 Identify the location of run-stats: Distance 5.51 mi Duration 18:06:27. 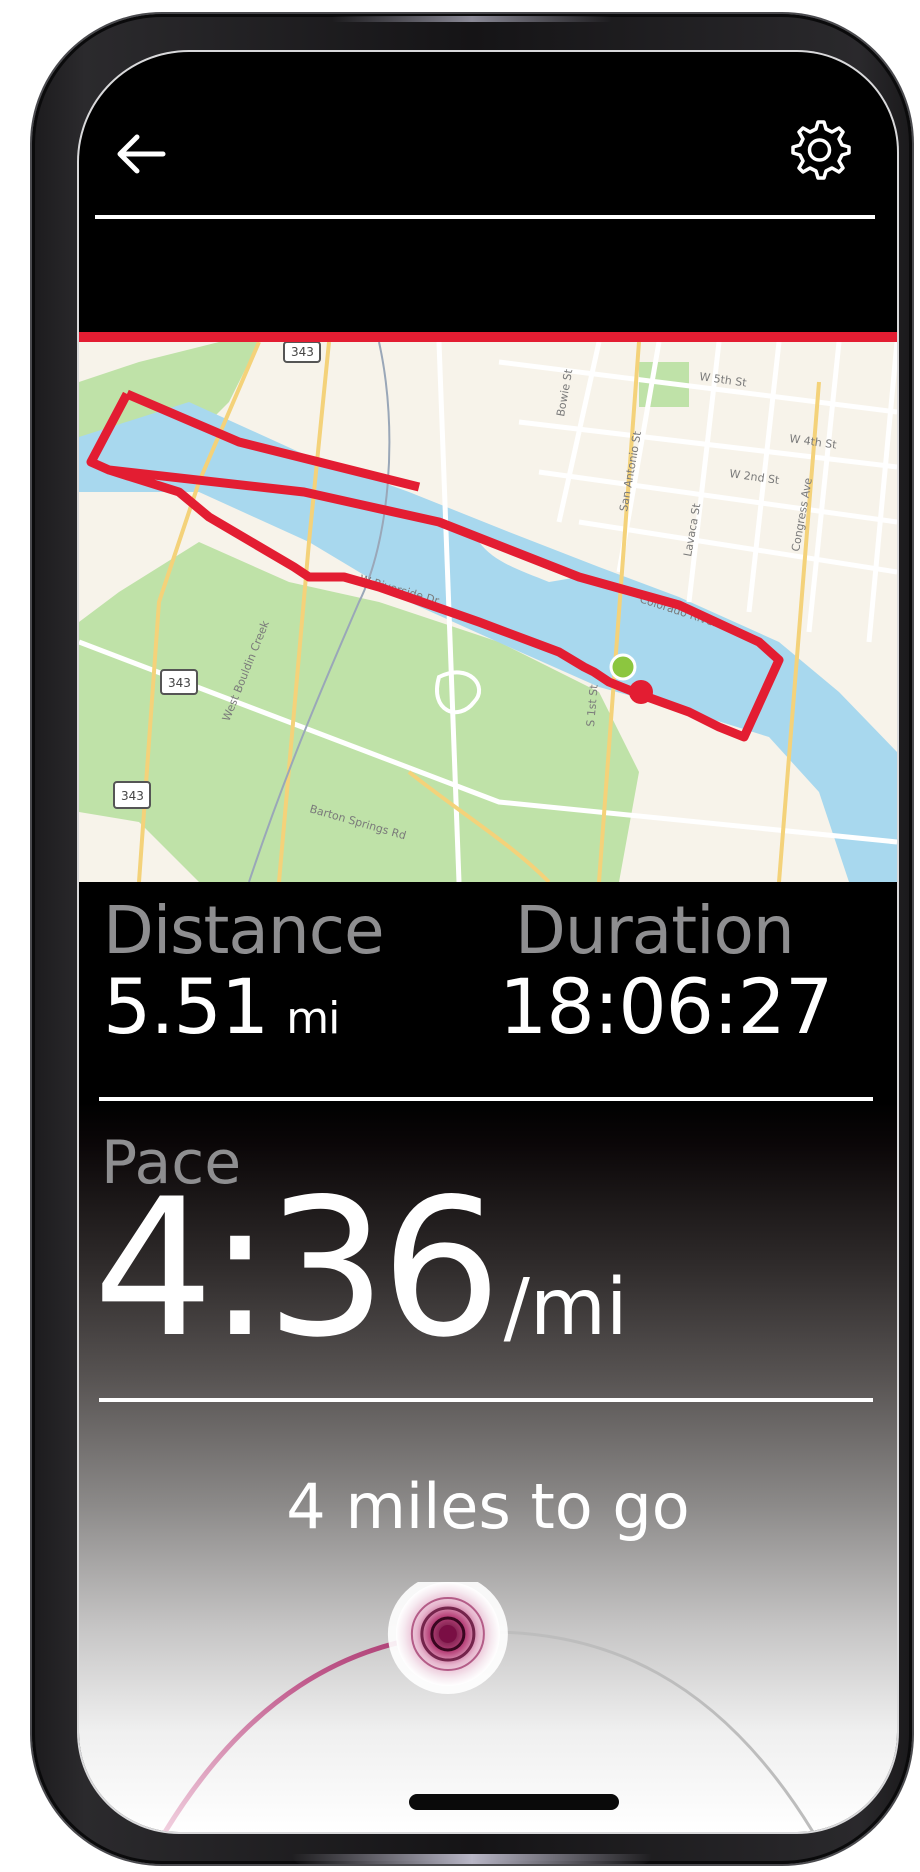
(488, 1002).